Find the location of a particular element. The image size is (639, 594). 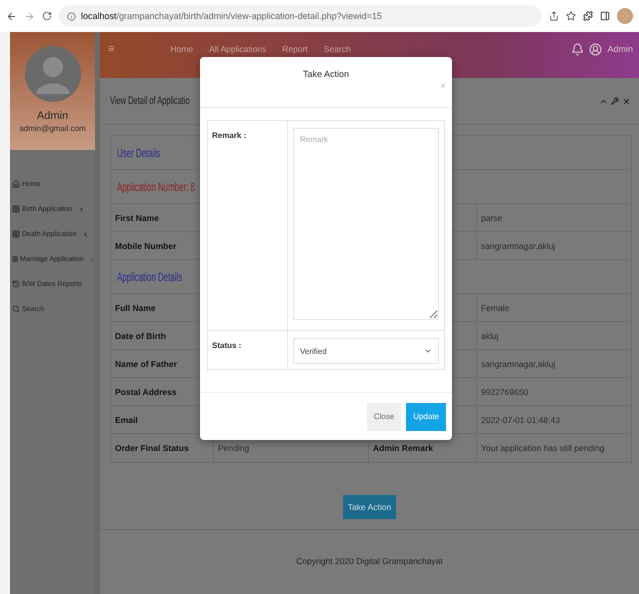

back-icon is located at coordinates (11, 16).